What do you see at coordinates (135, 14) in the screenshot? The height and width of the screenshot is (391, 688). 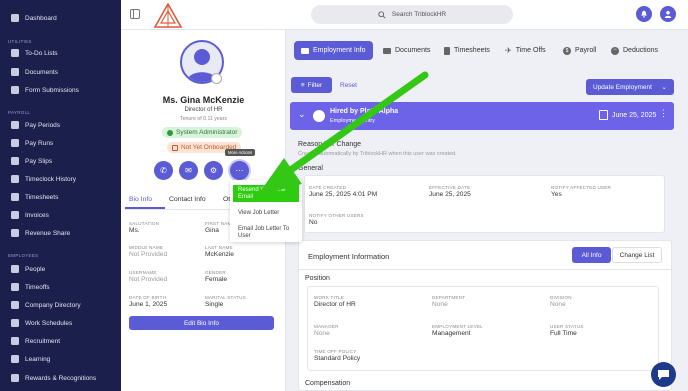 I see `sidebar-toggle-icon` at bounding box center [135, 14].